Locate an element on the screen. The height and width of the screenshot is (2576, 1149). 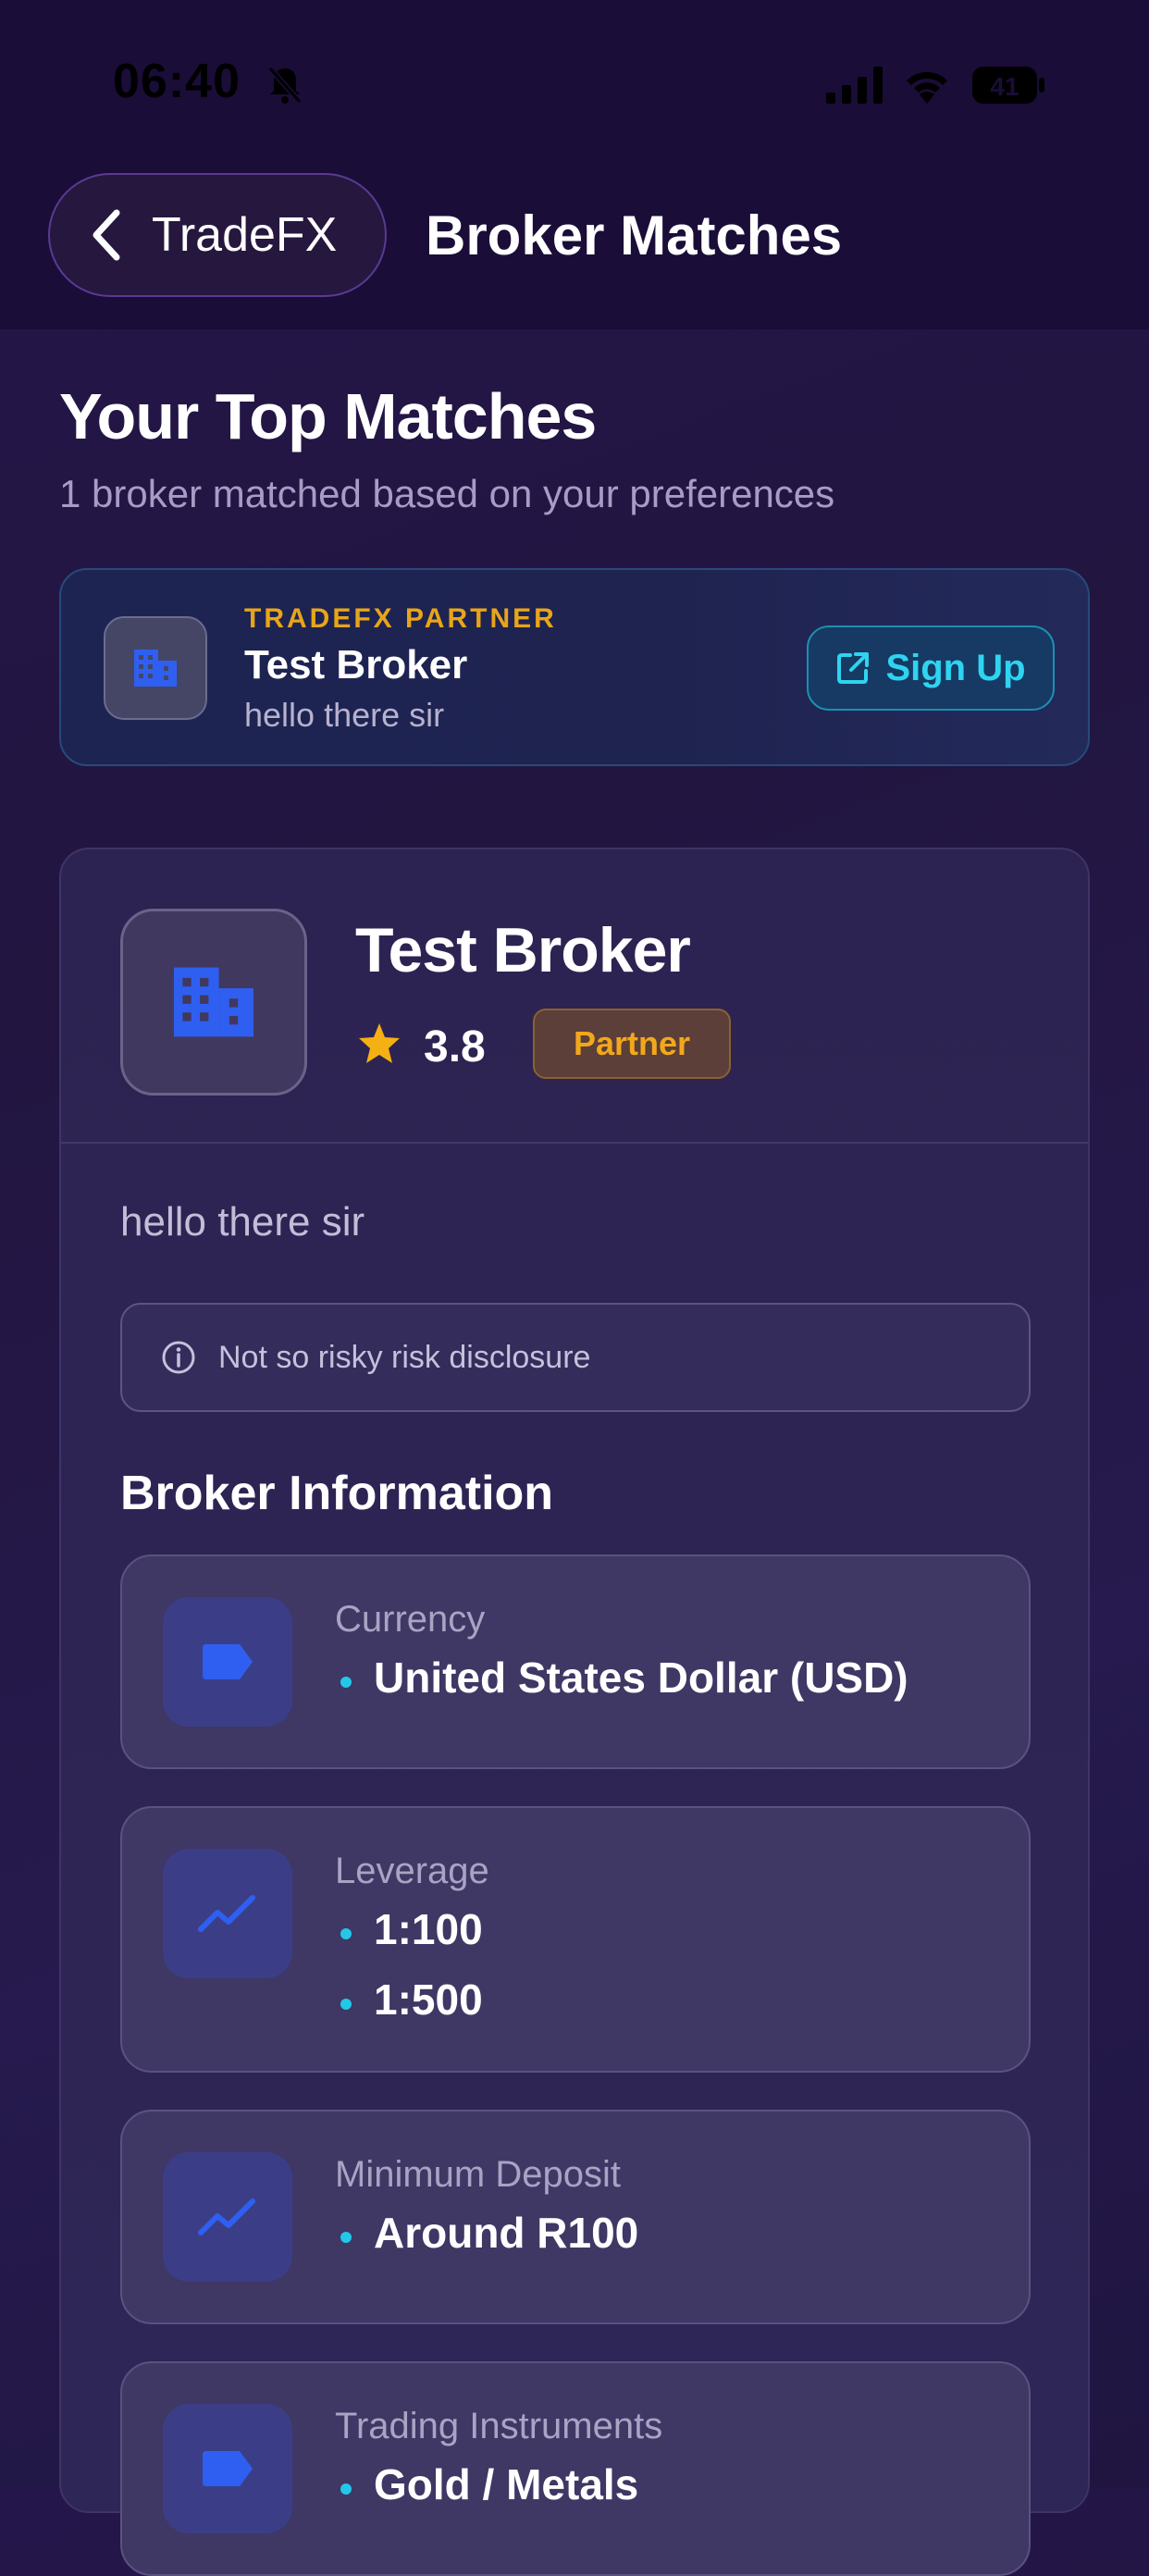
sign-up-label: Sign Up is located at coordinates (956, 667).